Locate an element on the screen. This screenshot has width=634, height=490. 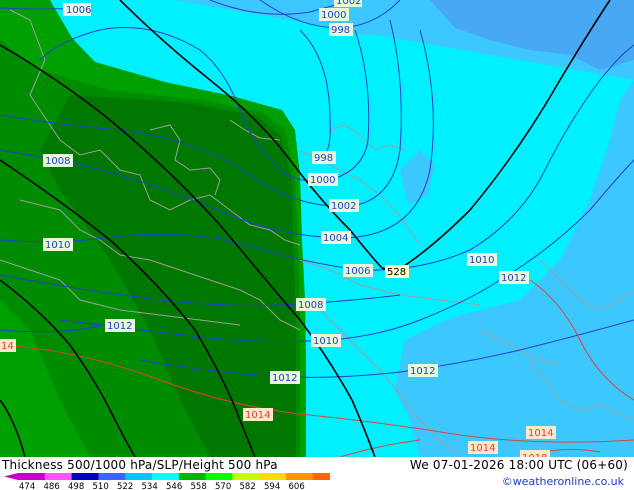
isobar-label-1012-southeast: 1012 is located at coordinates (422, 371).